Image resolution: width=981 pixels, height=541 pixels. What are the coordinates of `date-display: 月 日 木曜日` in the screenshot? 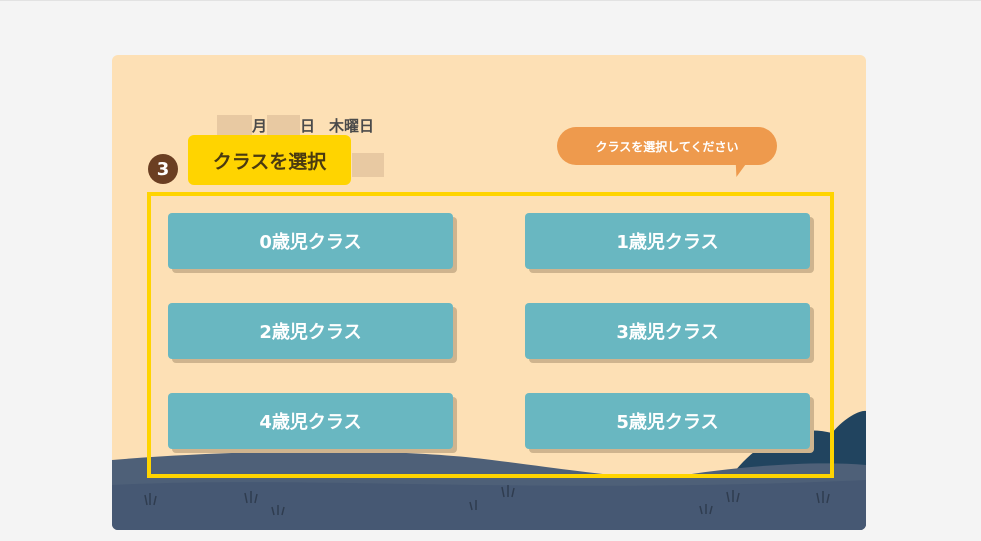 It's located at (295, 125).